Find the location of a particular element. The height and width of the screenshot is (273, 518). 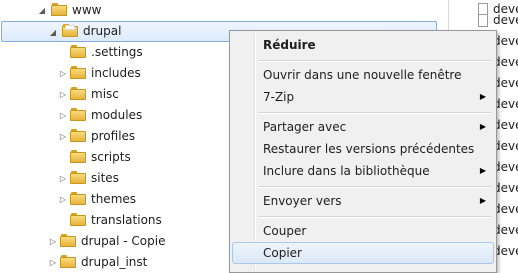

tree-item-label: .settings is located at coordinates (117, 52).